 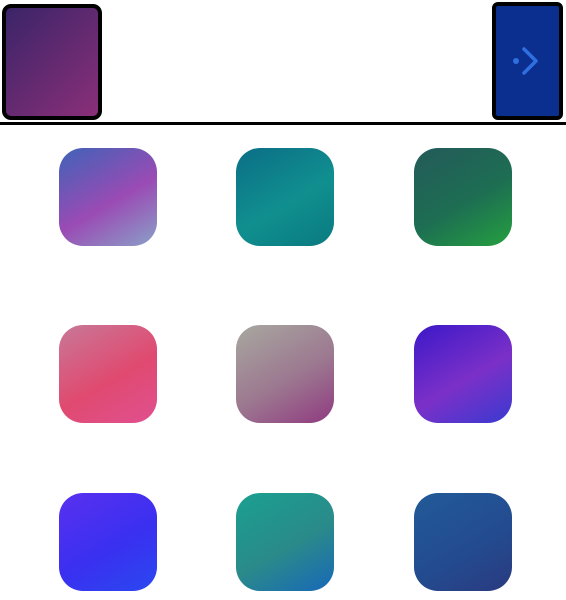 What do you see at coordinates (525, 61) in the screenshot?
I see `chevron-right-icon` at bounding box center [525, 61].